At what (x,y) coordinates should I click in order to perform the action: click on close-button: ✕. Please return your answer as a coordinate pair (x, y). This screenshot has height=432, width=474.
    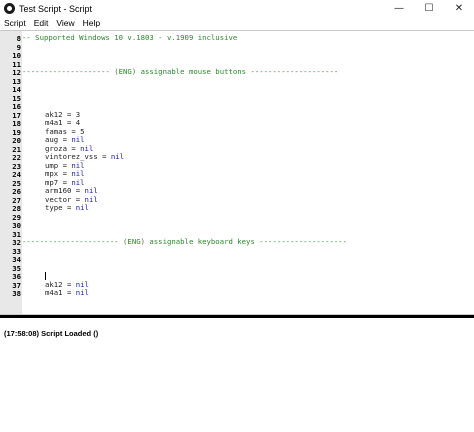
    Looking at the image, I should click on (459, 8).